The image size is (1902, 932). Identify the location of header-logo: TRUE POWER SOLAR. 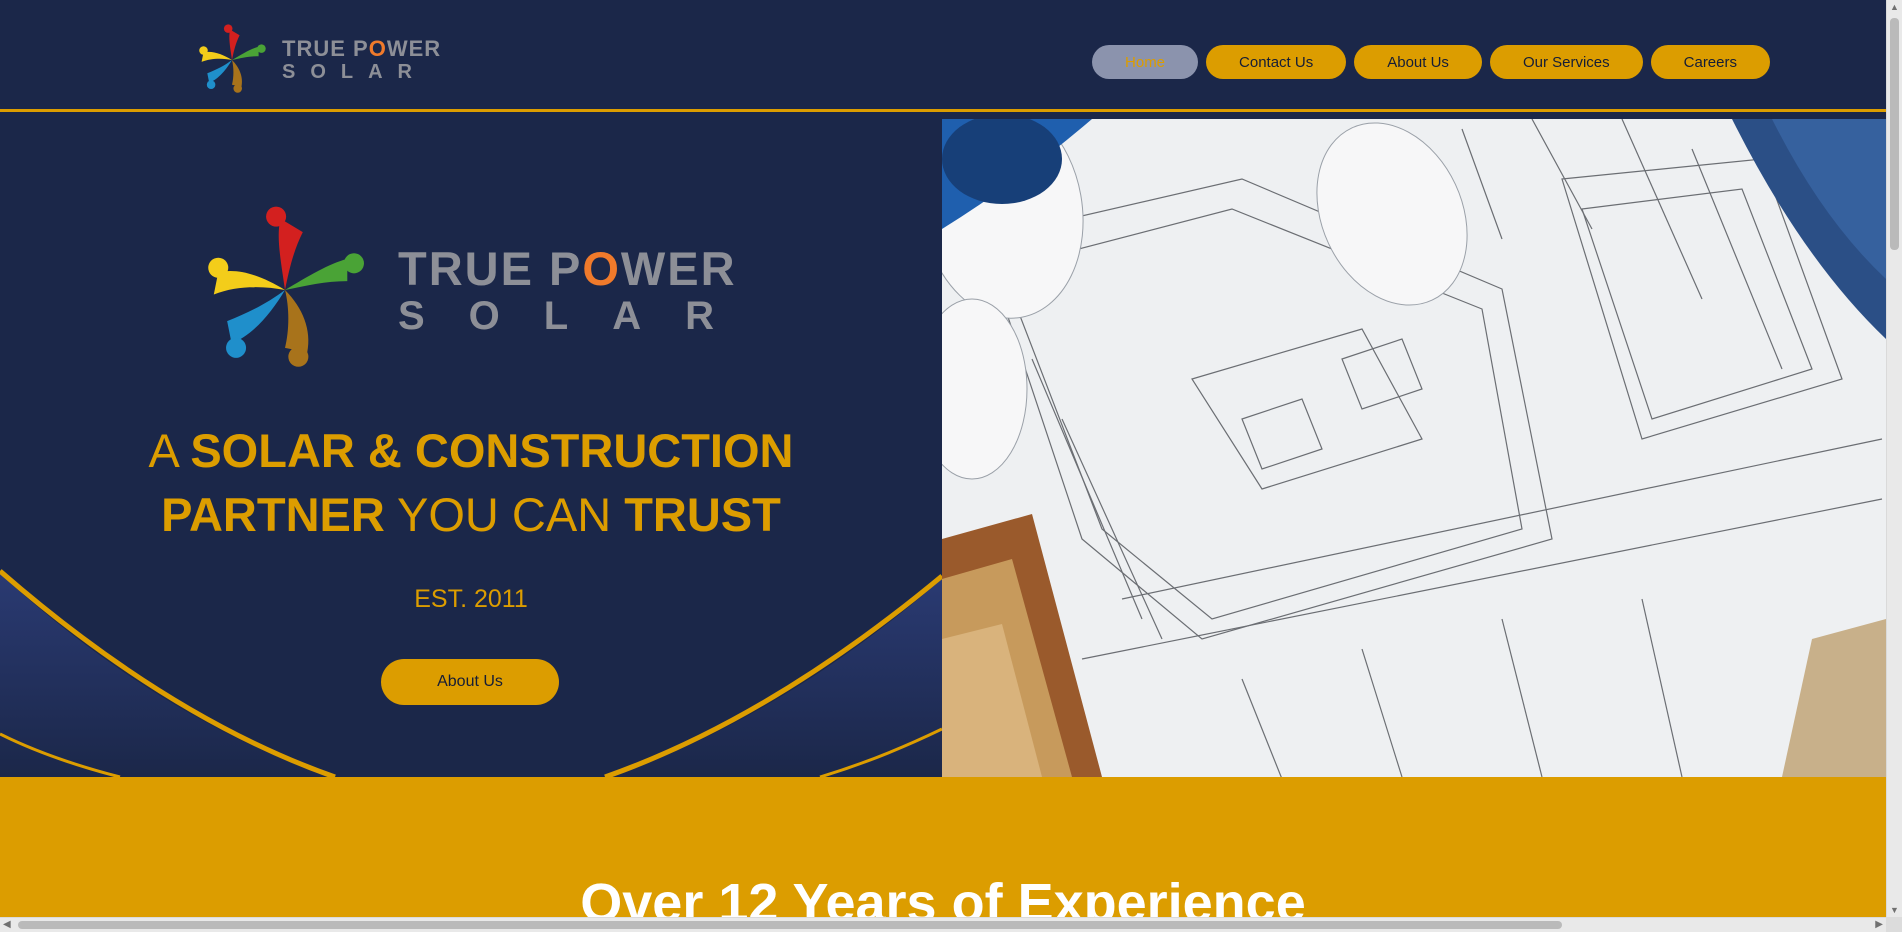
(317, 60).